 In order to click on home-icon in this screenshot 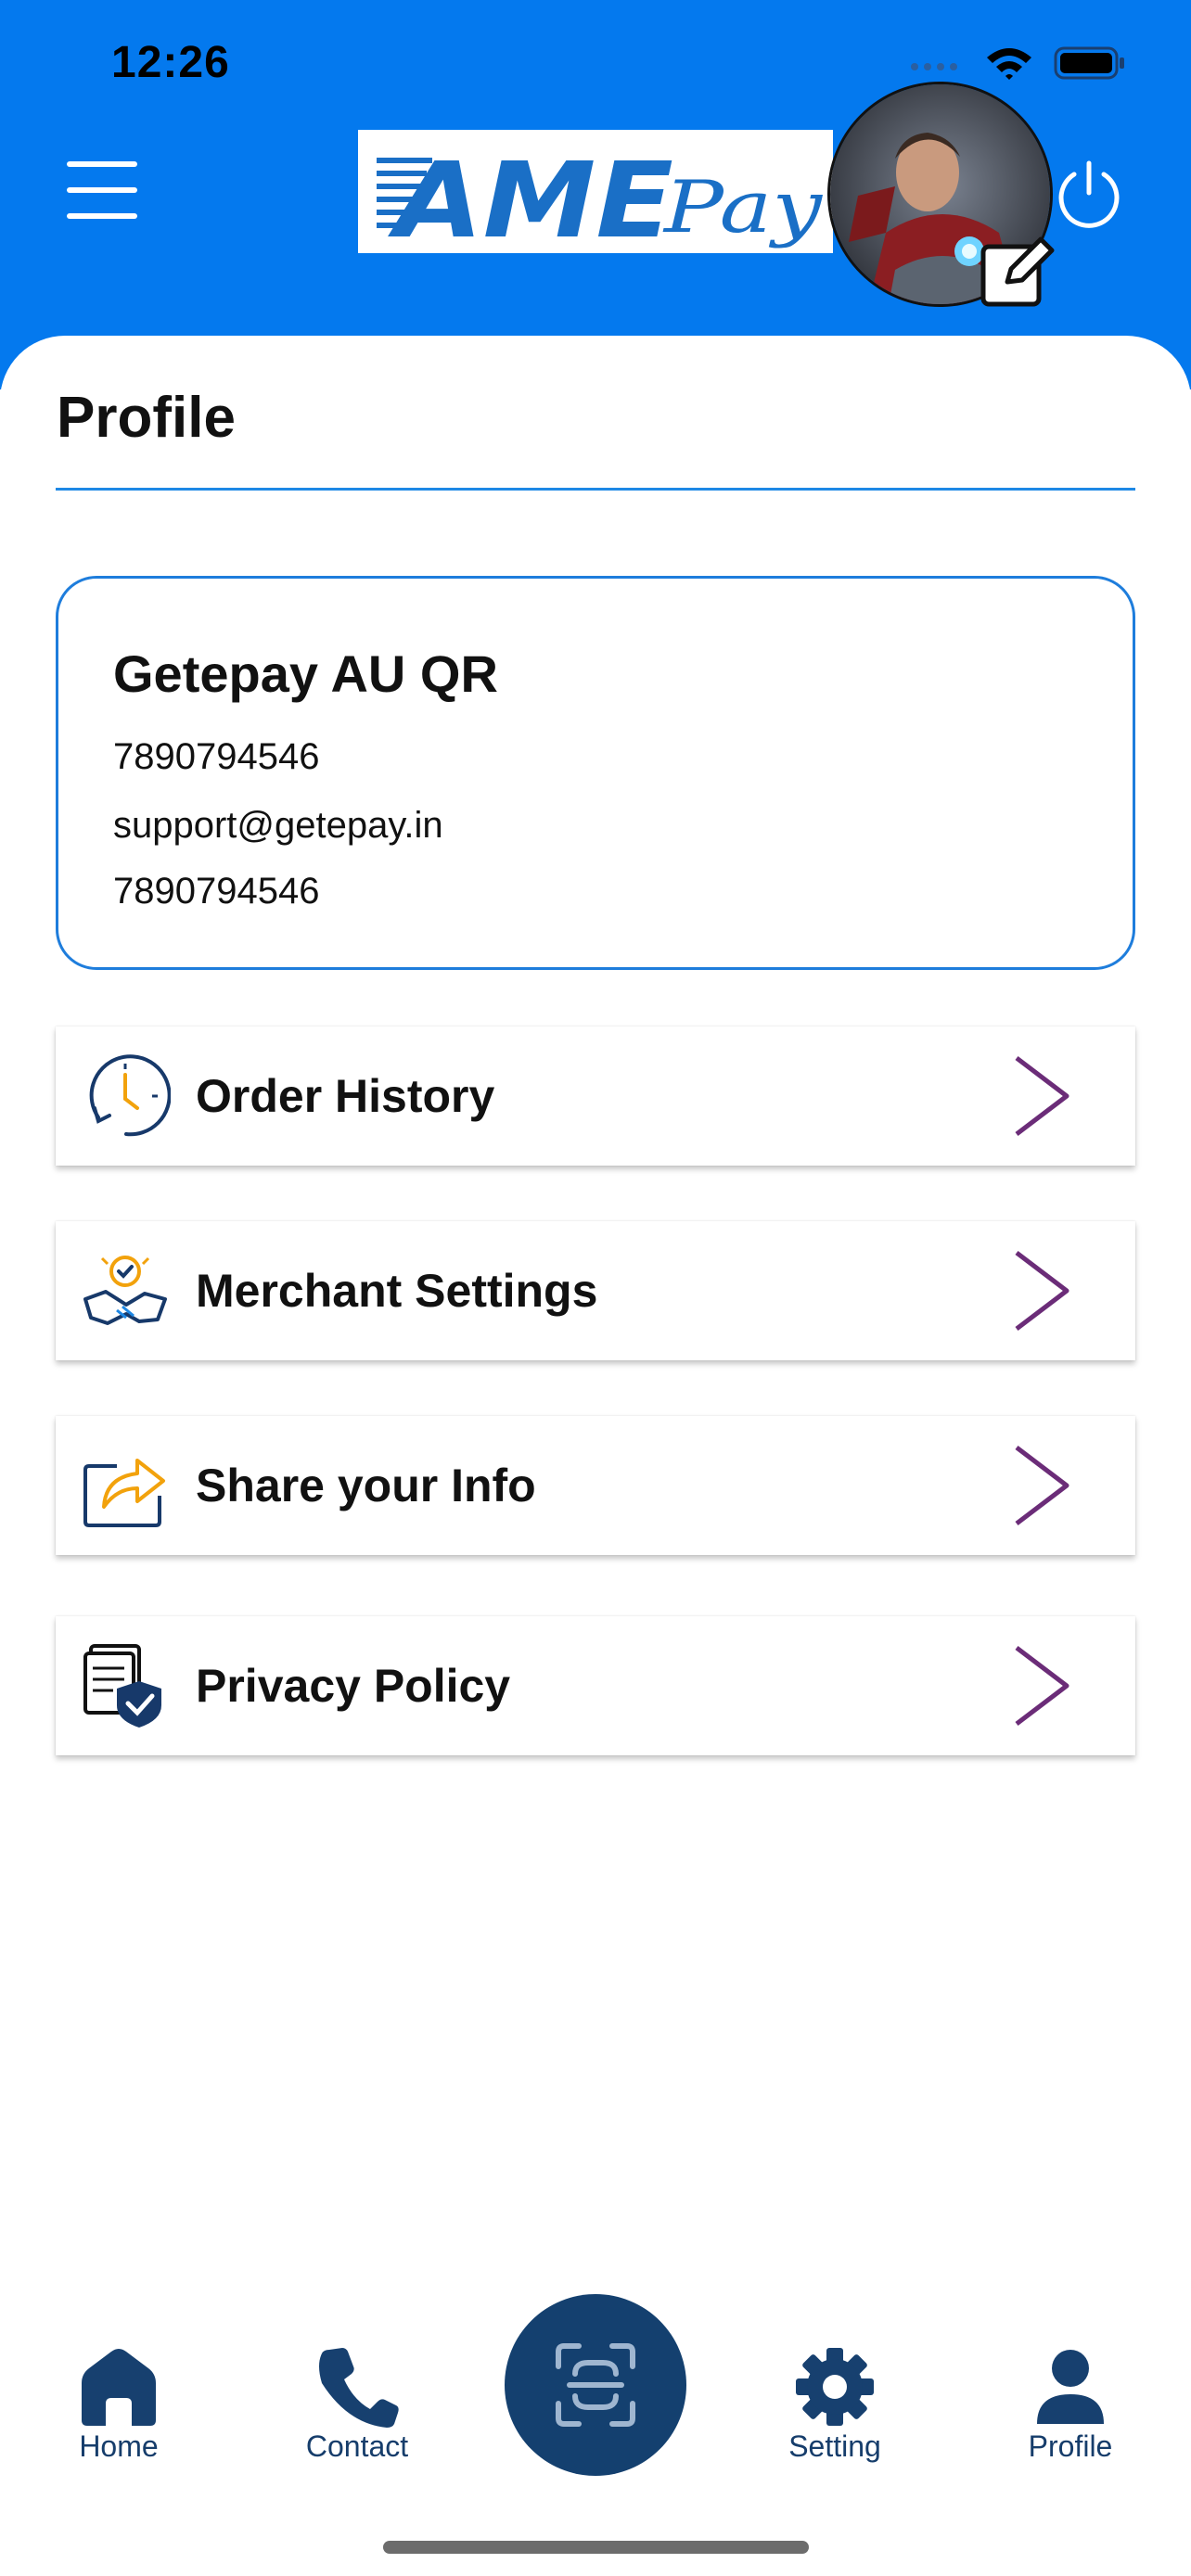, I will do `click(119, 2387)`.